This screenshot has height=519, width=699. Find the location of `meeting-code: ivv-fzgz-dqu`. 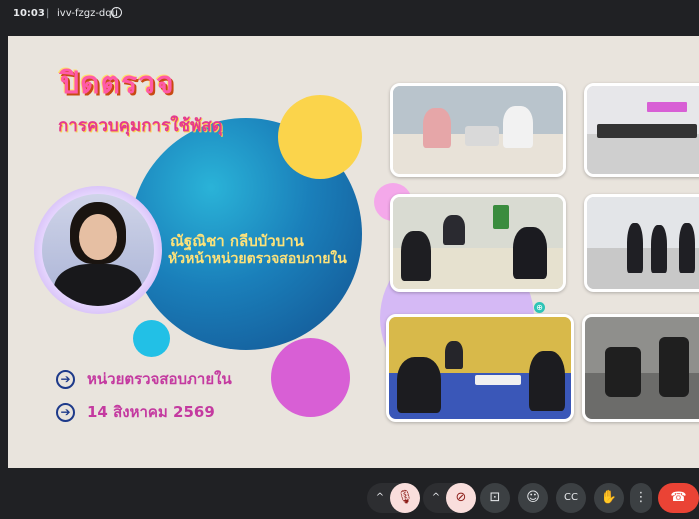

meeting-code: ivv-fzgz-dqu is located at coordinates (87, 13).